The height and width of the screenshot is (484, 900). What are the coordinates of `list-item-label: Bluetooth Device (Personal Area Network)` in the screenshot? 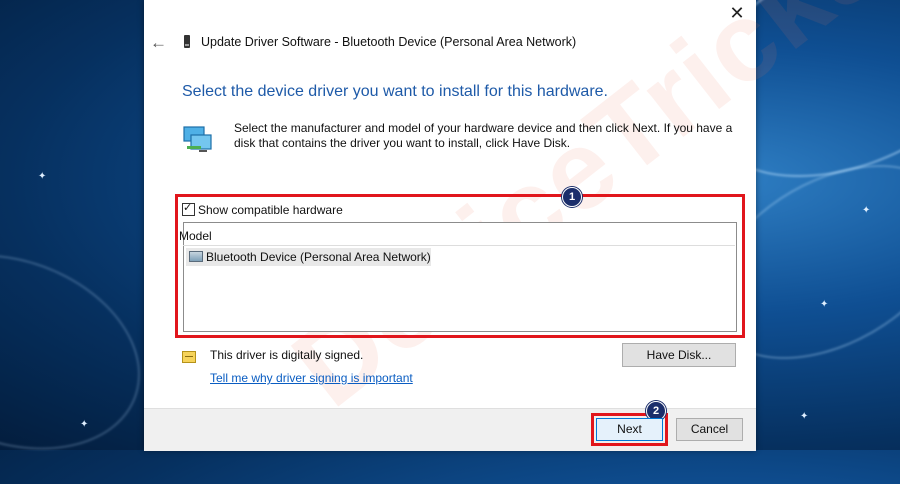 It's located at (318, 257).